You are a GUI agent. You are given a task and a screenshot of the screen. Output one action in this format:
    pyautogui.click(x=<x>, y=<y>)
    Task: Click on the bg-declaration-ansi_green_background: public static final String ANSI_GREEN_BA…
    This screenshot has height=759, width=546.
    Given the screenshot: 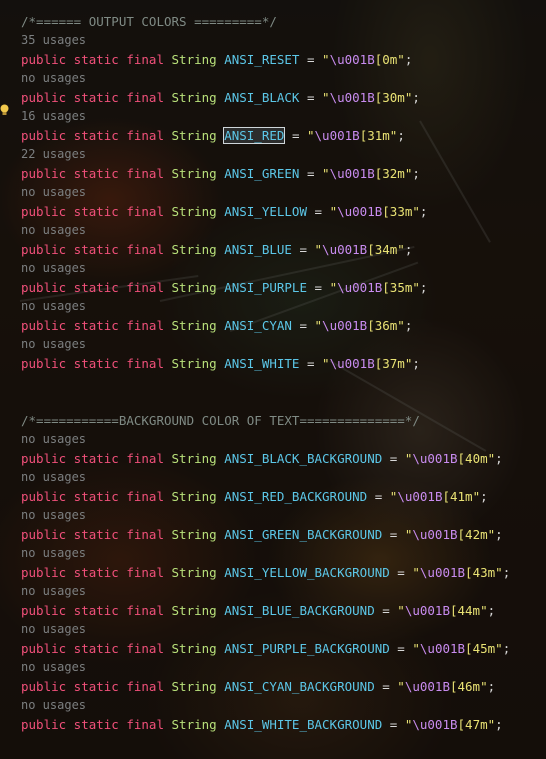 What is the action you would take?
    pyautogui.click(x=262, y=534)
    